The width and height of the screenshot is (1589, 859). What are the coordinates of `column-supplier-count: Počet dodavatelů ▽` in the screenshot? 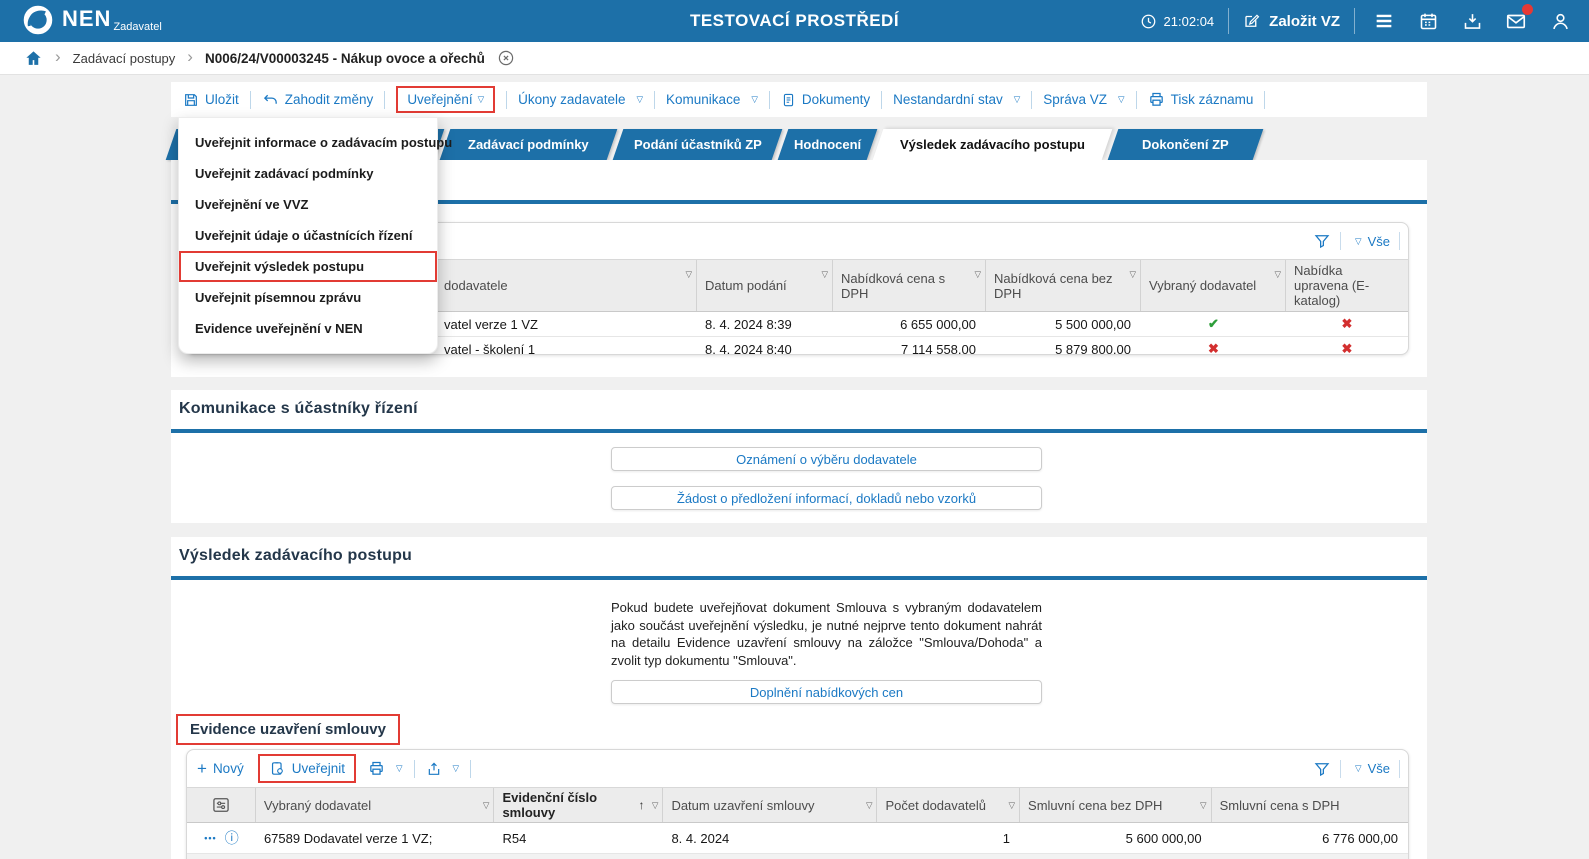 It's located at (949, 805).